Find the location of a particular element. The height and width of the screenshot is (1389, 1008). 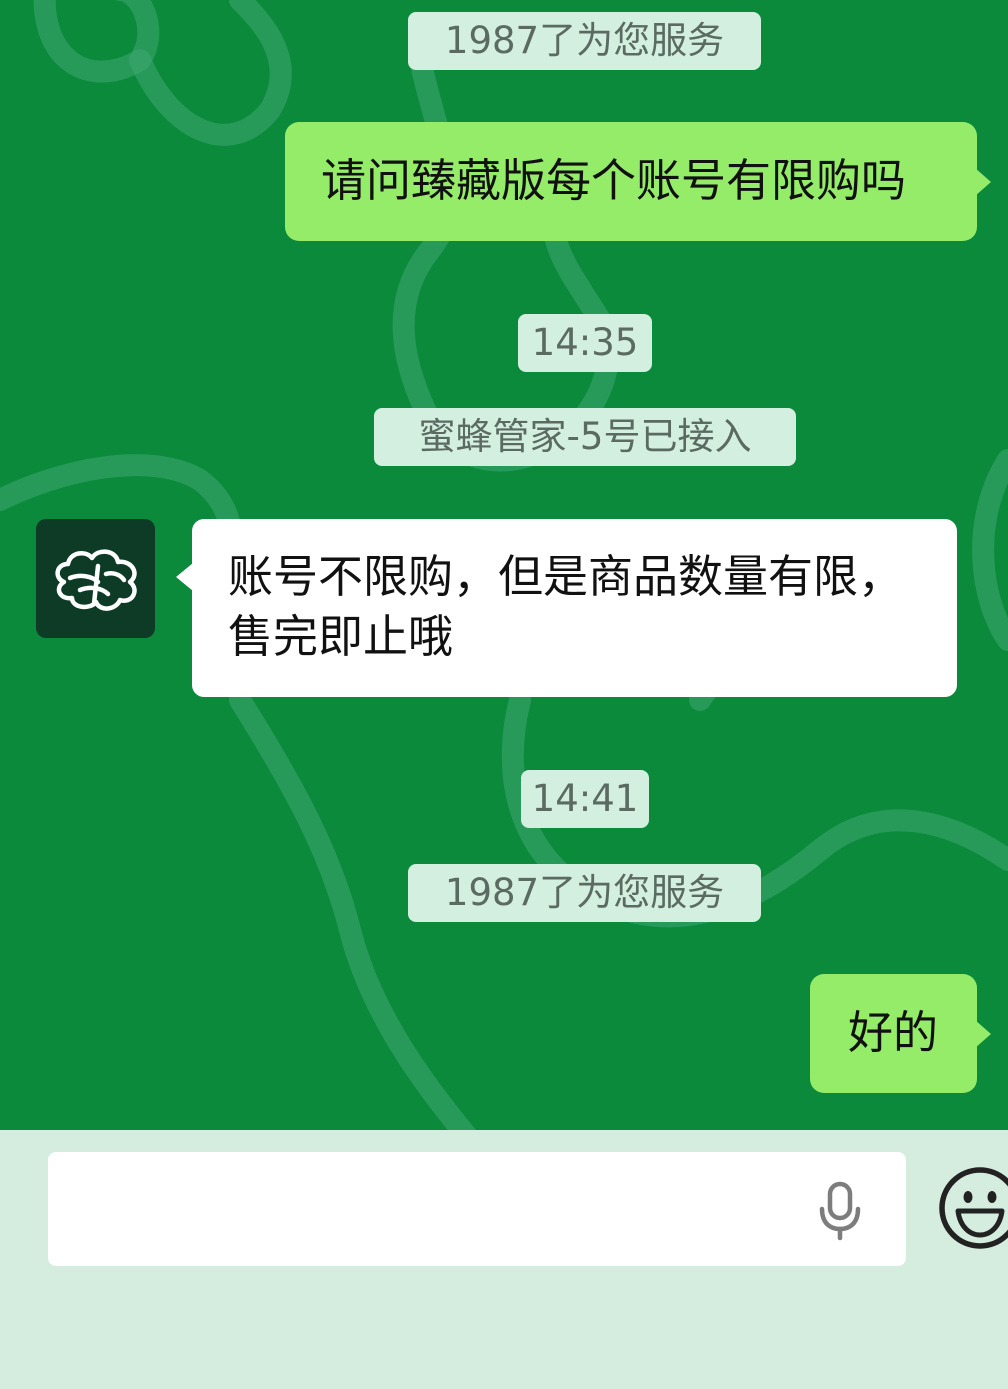

message-text-line: 账号不限购，但是商品数量有限， is located at coordinates (566, 576).